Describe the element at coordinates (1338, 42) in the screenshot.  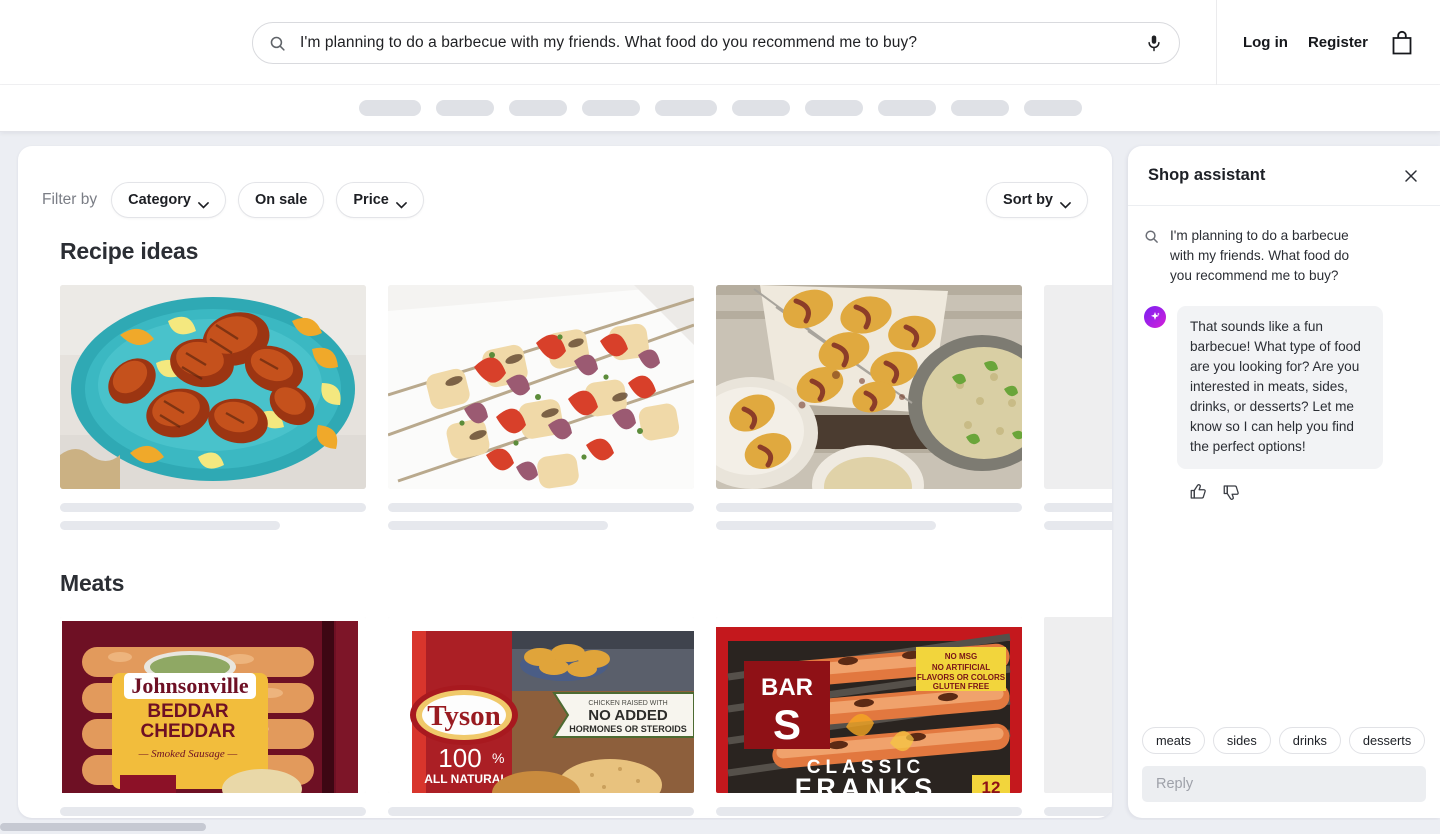
I see `register-button: Register` at that location.